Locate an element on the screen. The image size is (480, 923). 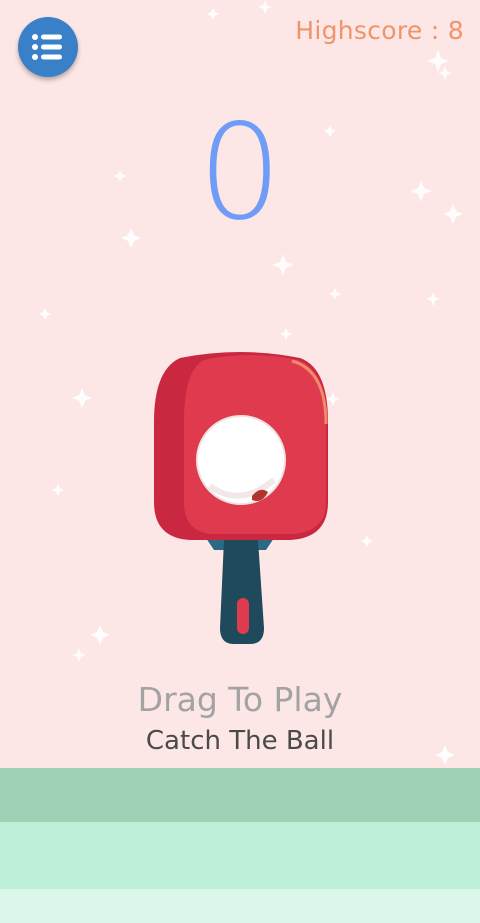
paddle is located at coordinates (240, 502).